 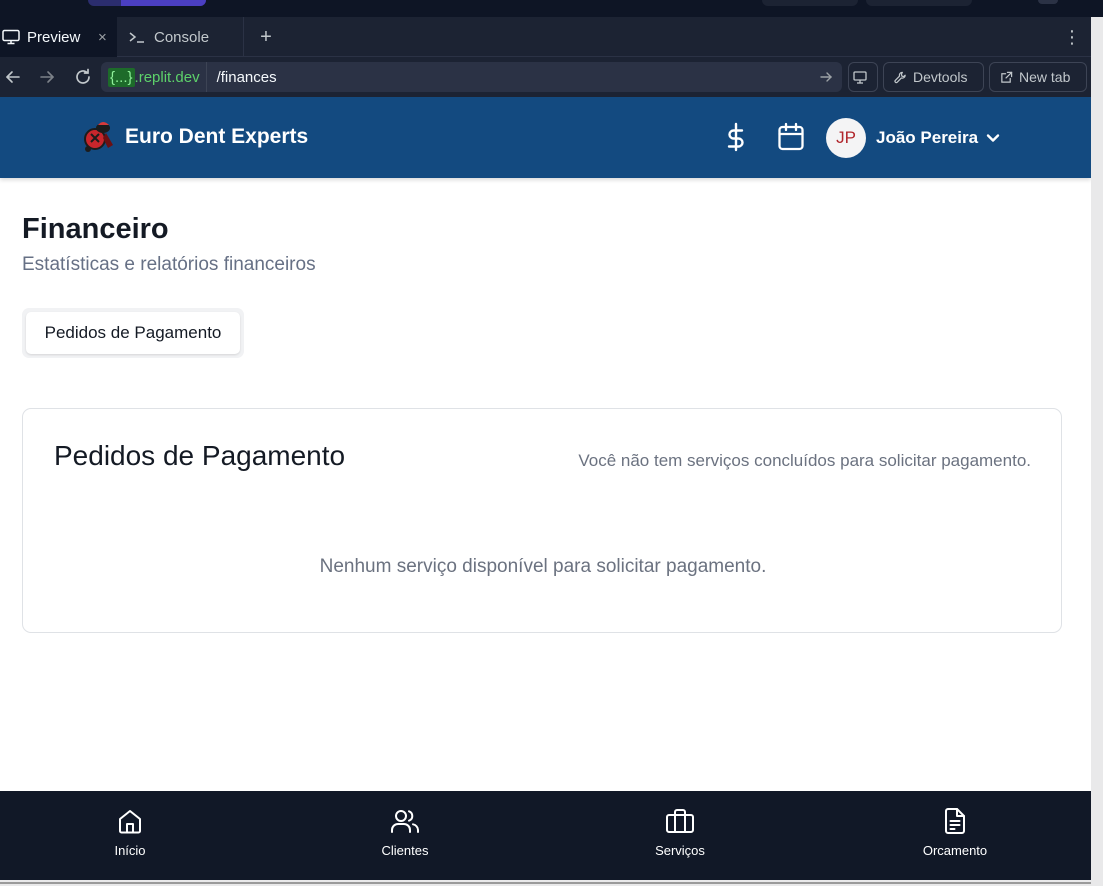 What do you see at coordinates (266, 37) in the screenshot?
I see `add-tab-button: +` at bounding box center [266, 37].